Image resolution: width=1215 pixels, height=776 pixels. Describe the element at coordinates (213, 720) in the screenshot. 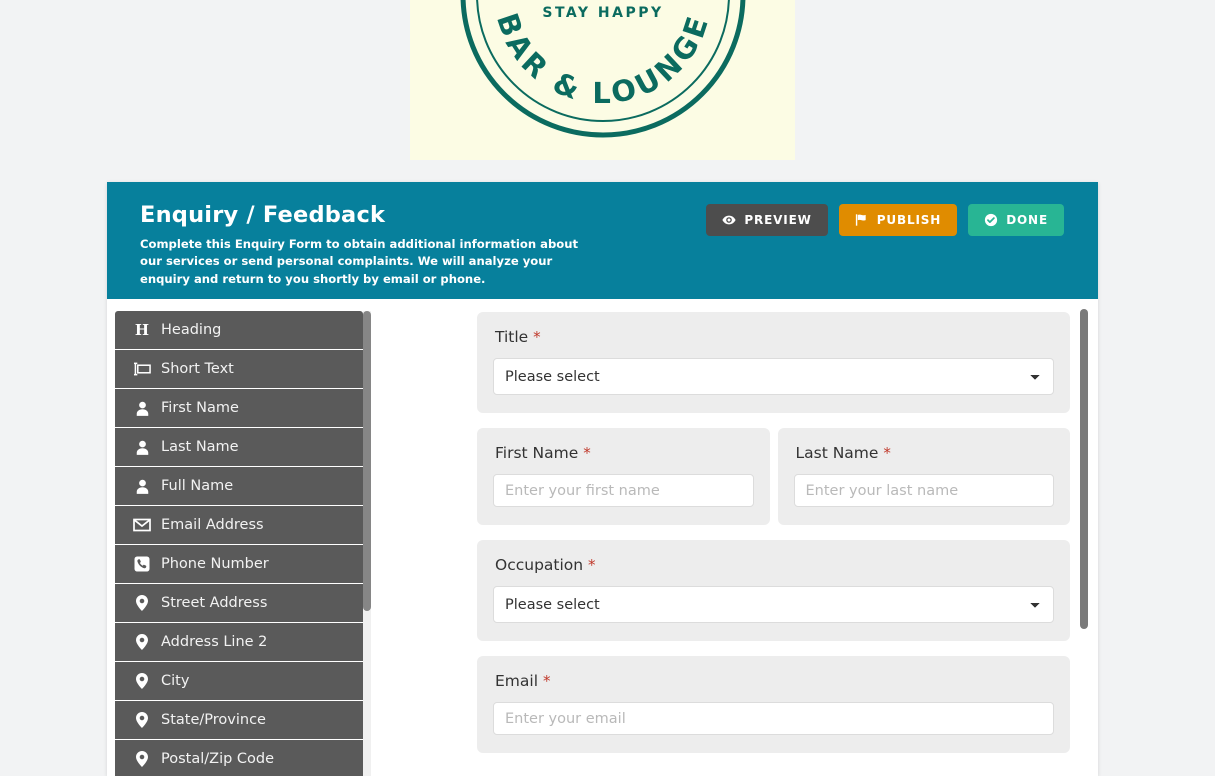

I see `sidebar-item-label: State/Province` at that location.